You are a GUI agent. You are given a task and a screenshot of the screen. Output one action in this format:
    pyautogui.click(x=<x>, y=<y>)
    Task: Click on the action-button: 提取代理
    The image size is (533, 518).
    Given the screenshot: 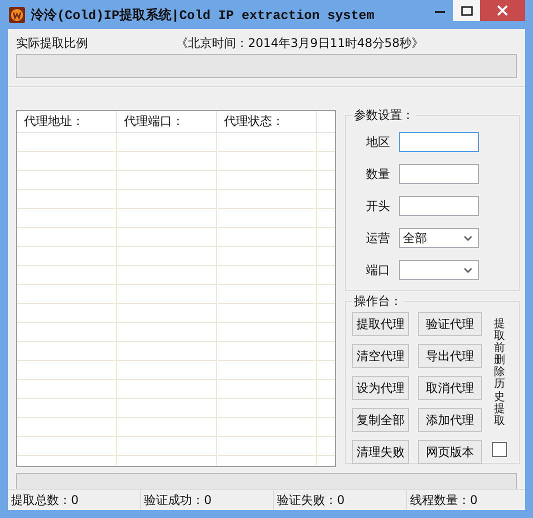 What is the action you would take?
    pyautogui.click(x=380, y=324)
    